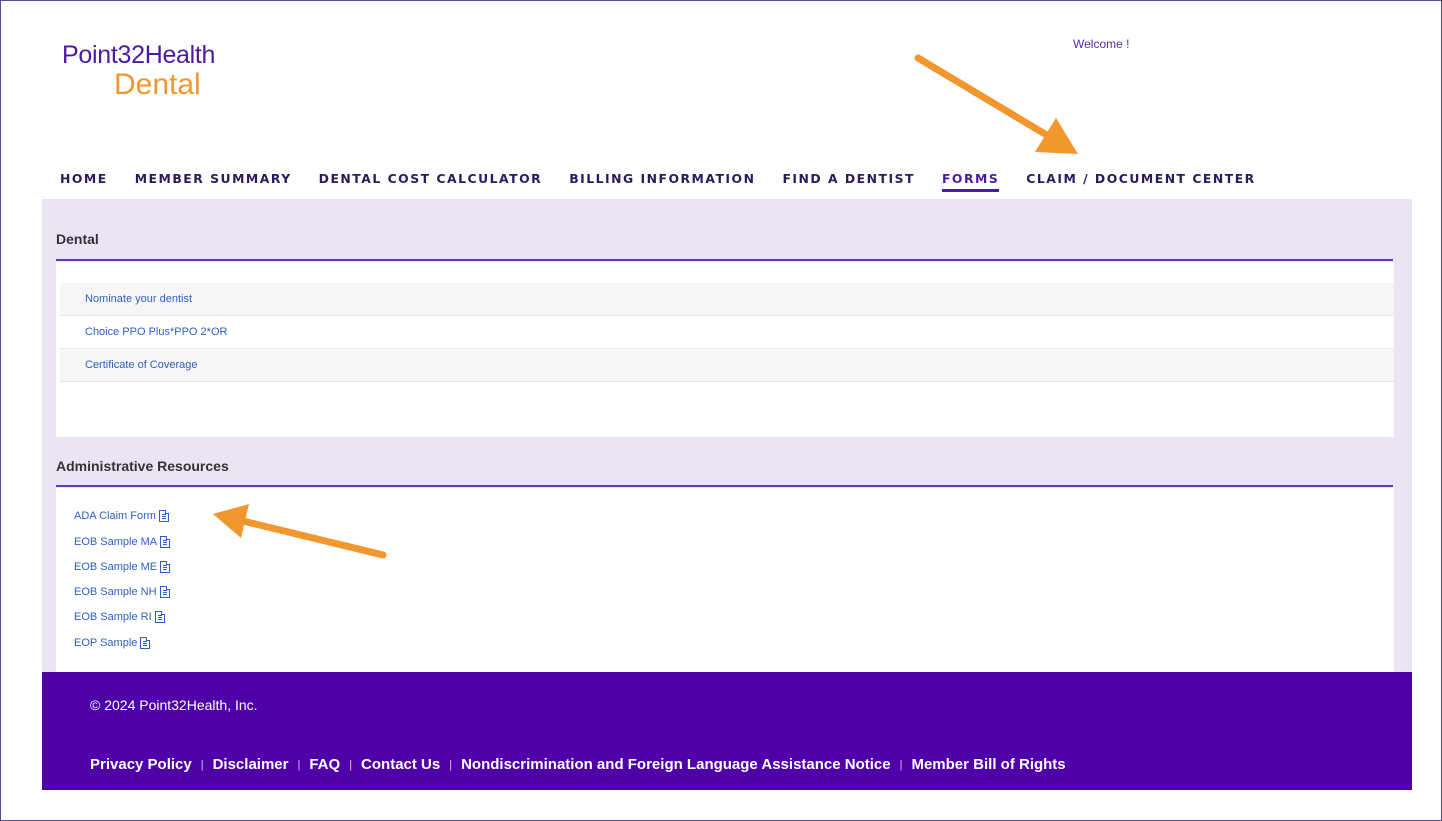 The width and height of the screenshot is (1442, 821). Describe the element at coordinates (77, 239) in the screenshot. I see `section-title-dental: Dental` at that location.